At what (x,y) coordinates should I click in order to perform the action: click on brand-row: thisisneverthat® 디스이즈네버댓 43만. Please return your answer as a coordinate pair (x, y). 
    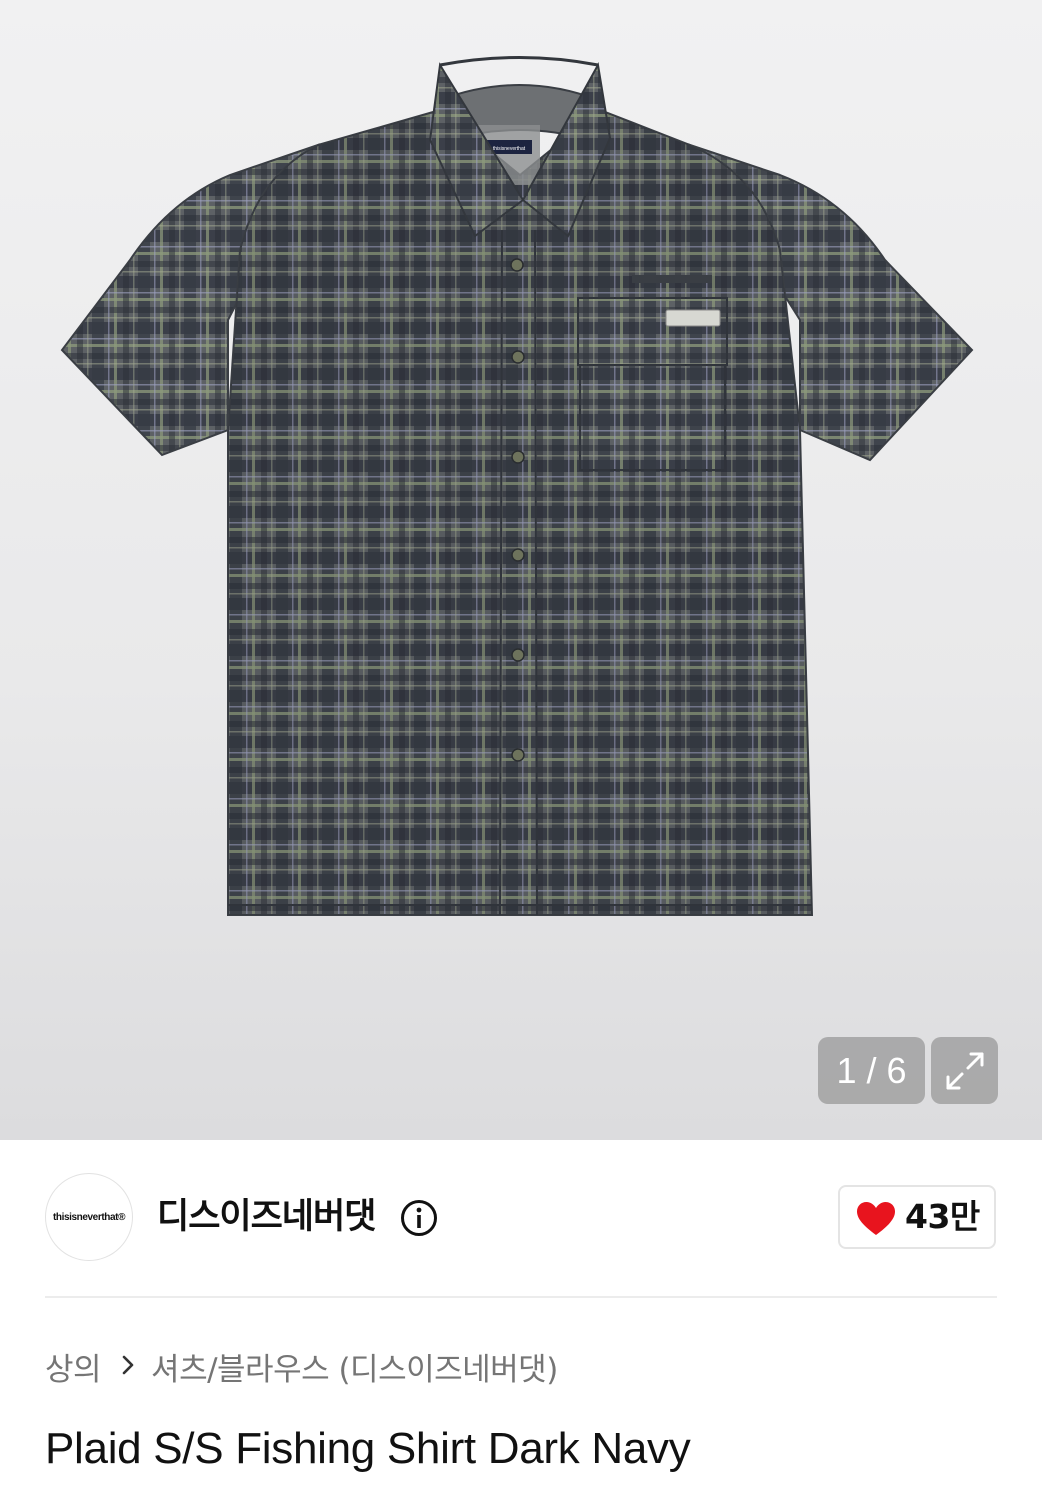
    Looking at the image, I should click on (521, 1218).